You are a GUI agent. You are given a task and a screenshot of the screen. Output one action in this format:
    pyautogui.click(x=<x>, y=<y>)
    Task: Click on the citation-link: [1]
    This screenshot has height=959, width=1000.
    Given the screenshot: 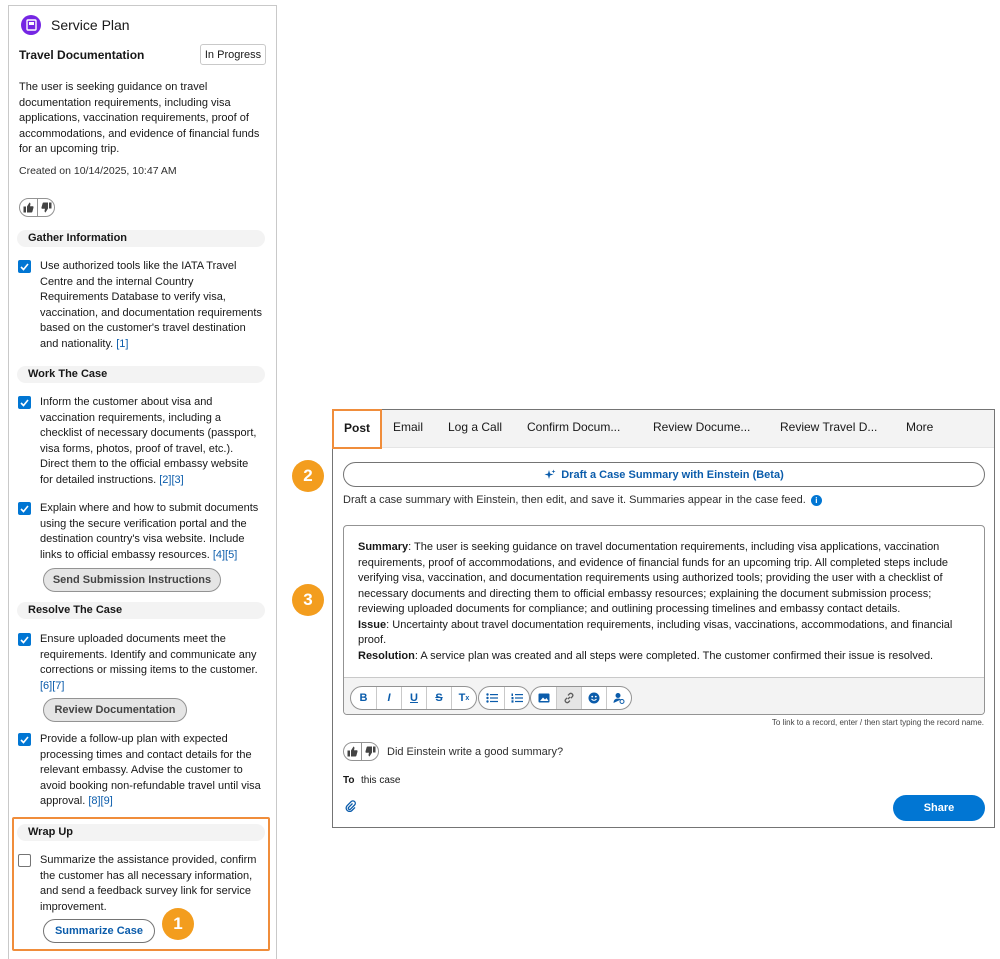 What is the action you would take?
    pyautogui.click(x=122, y=344)
    